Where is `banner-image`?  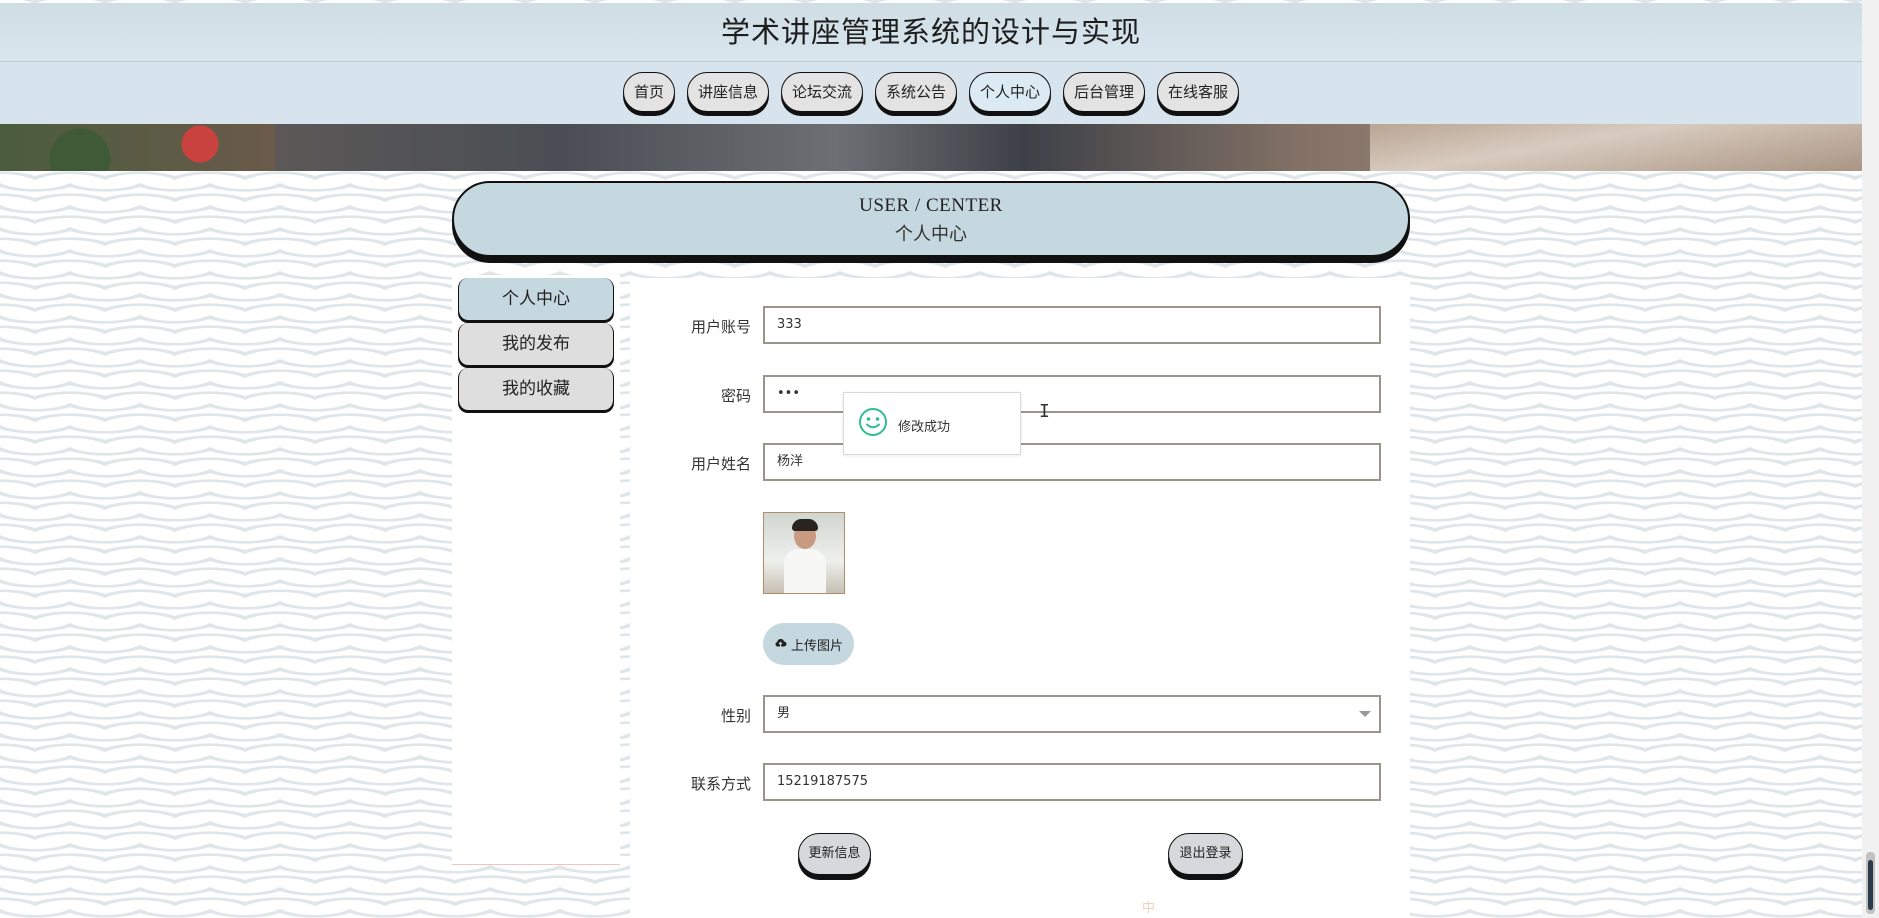
banner-image is located at coordinates (931, 147).